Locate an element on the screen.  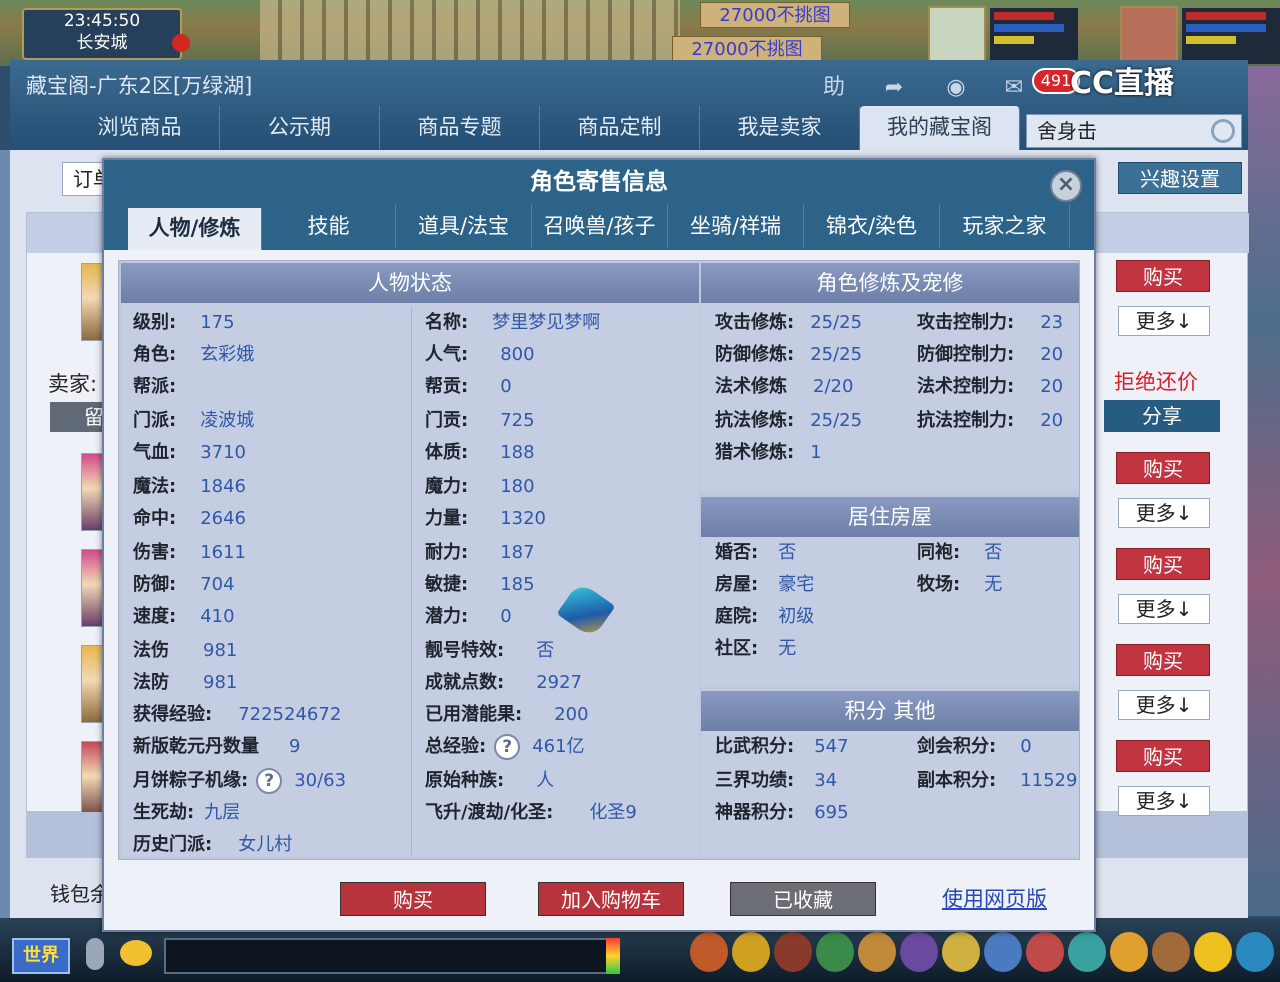
tab-outfits: 锦衣/染色 is located at coordinates (872, 226).